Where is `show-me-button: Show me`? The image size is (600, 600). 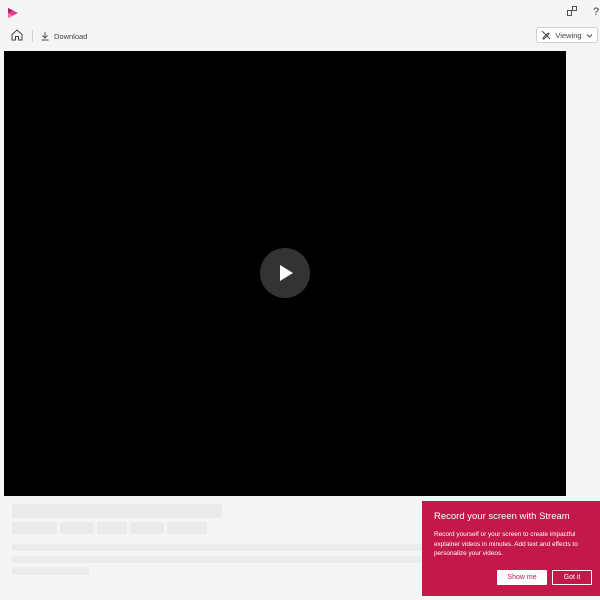 show-me-button: Show me is located at coordinates (522, 577).